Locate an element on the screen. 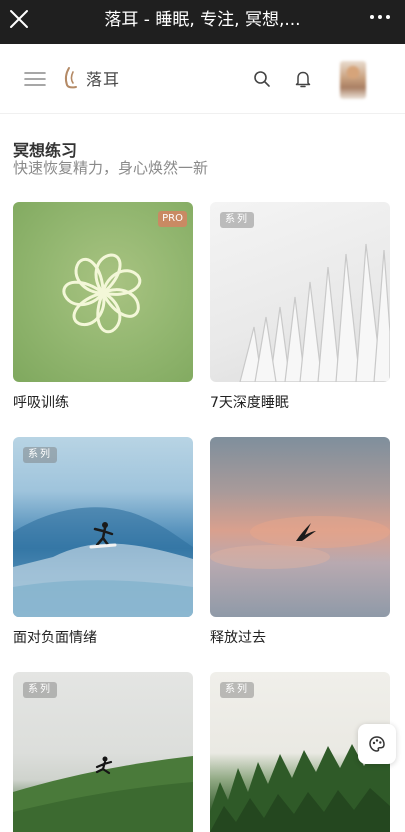 The image size is (405, 832). card-breathing: PRO 呼吸训练 is located at coordinates (103, 306).